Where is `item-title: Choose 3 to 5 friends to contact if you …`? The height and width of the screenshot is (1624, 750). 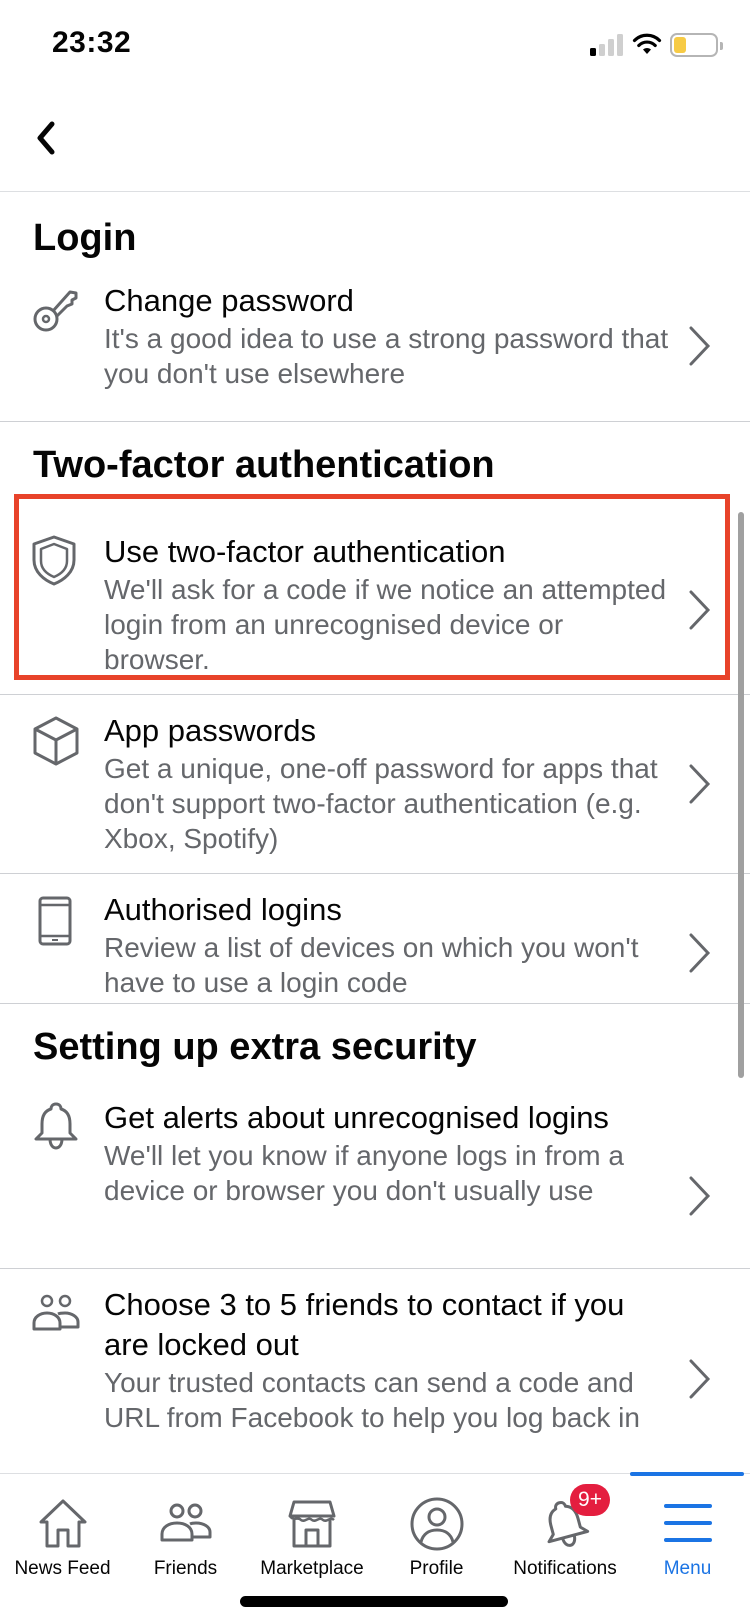
item-title: Choose 3 to 5 friends to contact if you … is located at coordinates (364, 1324).